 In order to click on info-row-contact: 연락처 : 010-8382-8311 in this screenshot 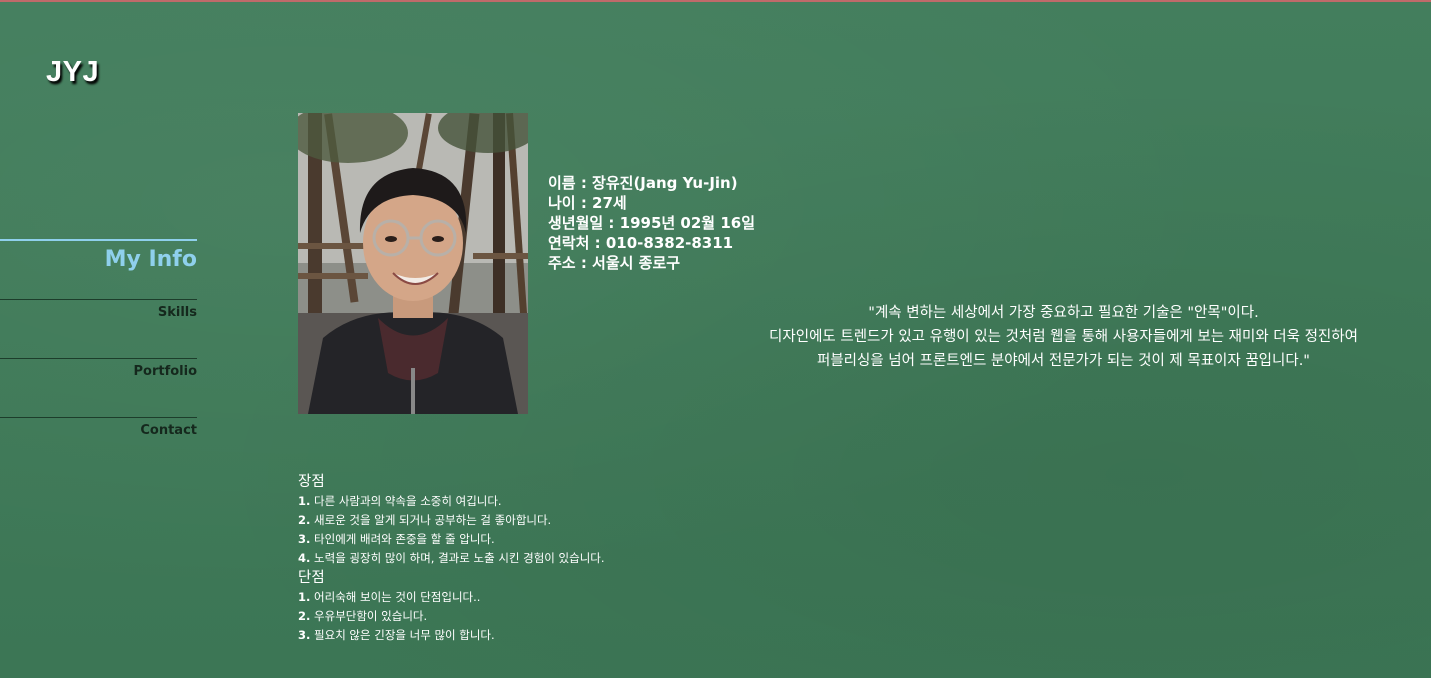, I will do `click(651, 243)`.